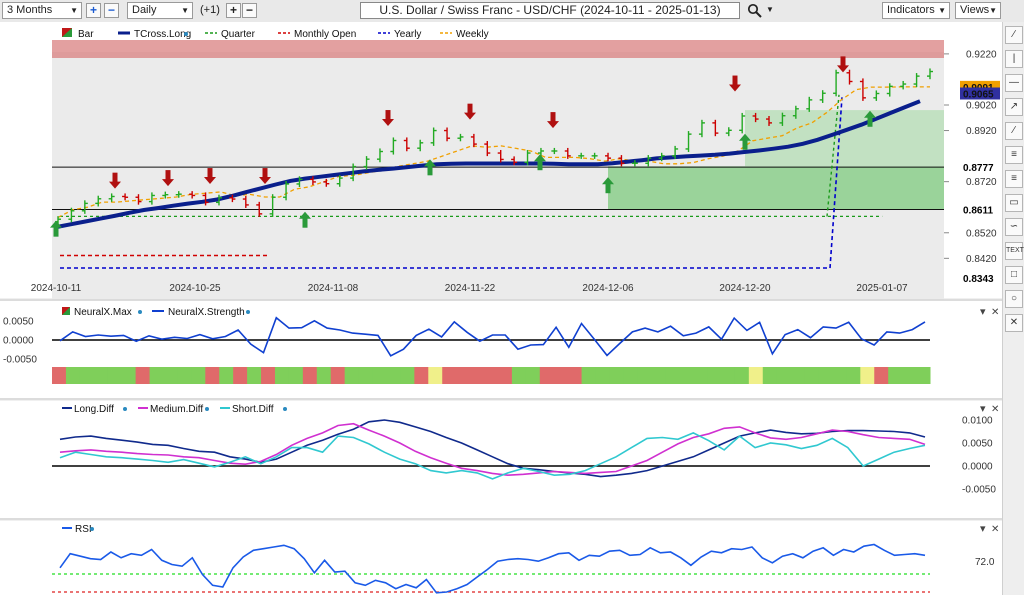 The width and height of the screenshot is (1024, 595). What do you see at coordinates (755, 11) in the screenshot?
I see `search-icon` at bounding box center [755, 11].